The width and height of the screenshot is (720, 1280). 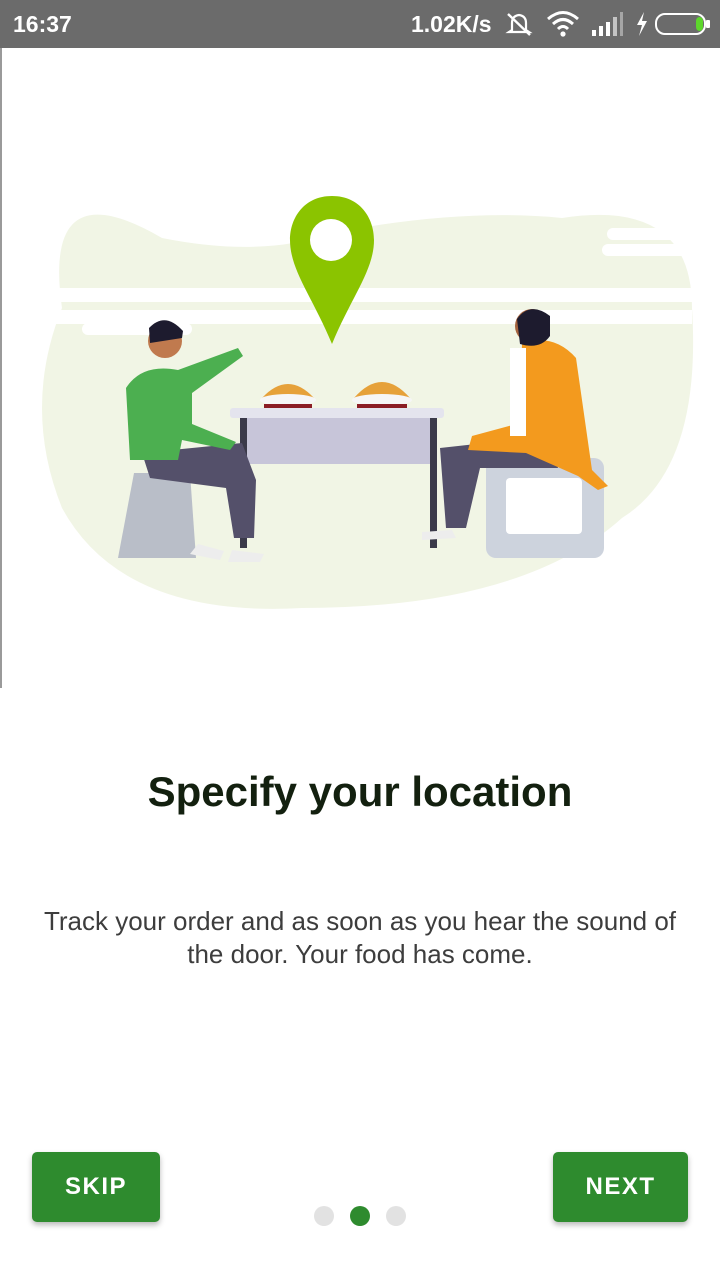 I want to click on mute-icon, so click(x=519, y=26).